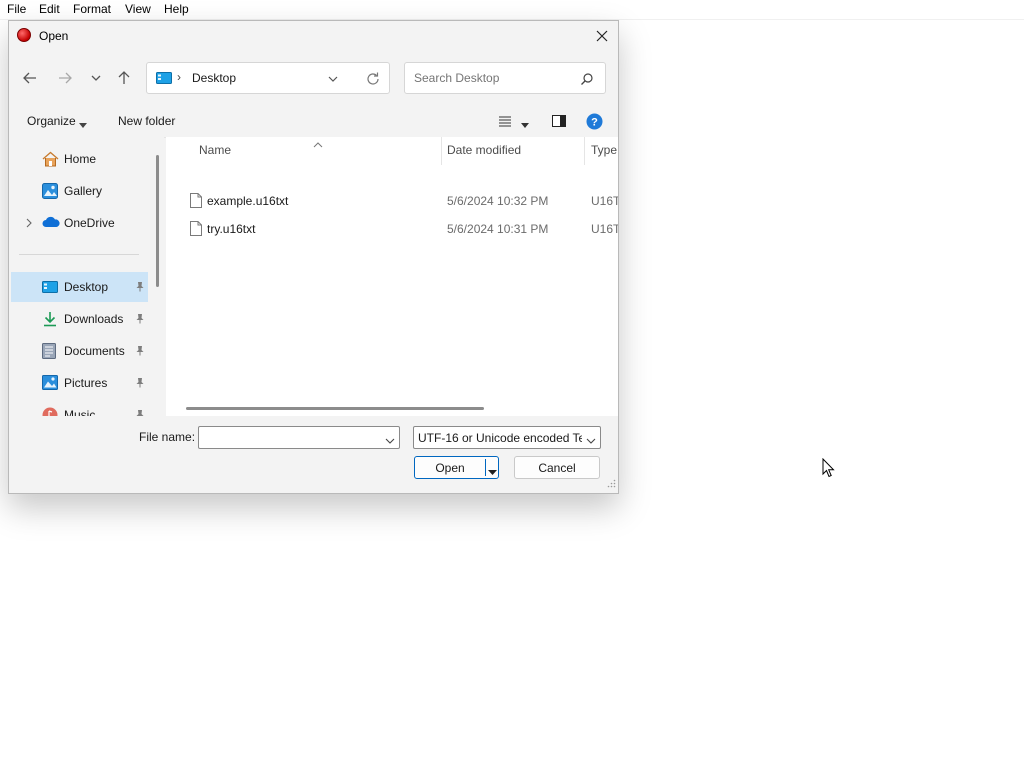  Describe the element at coordinates (450, 468) in the screenshot. I see `open-button-label: Open` at that location.